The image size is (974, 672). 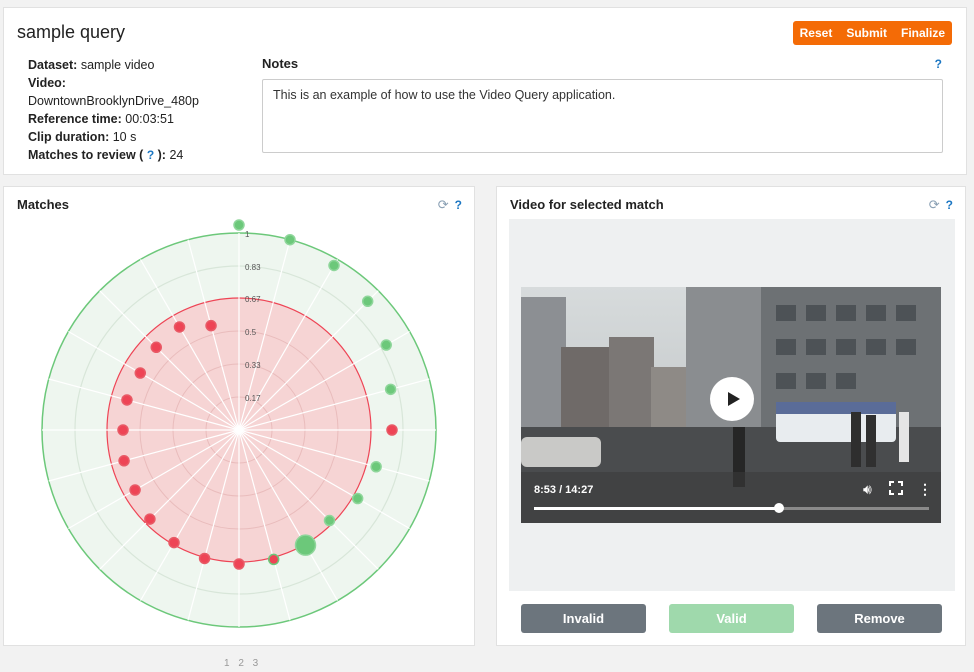 What do you see at coordinates (253, 398) in the screenshot?
I see `radial-label-0-17: 0.17` at bounding box center [253, 398].